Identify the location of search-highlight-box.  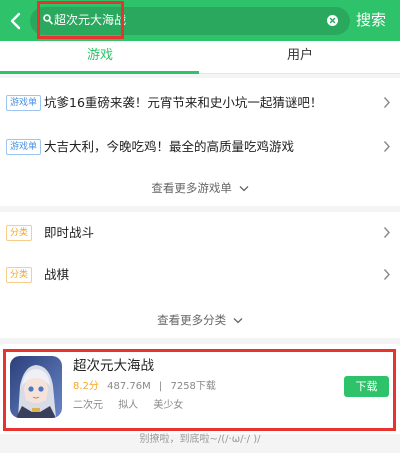
(80, 20).